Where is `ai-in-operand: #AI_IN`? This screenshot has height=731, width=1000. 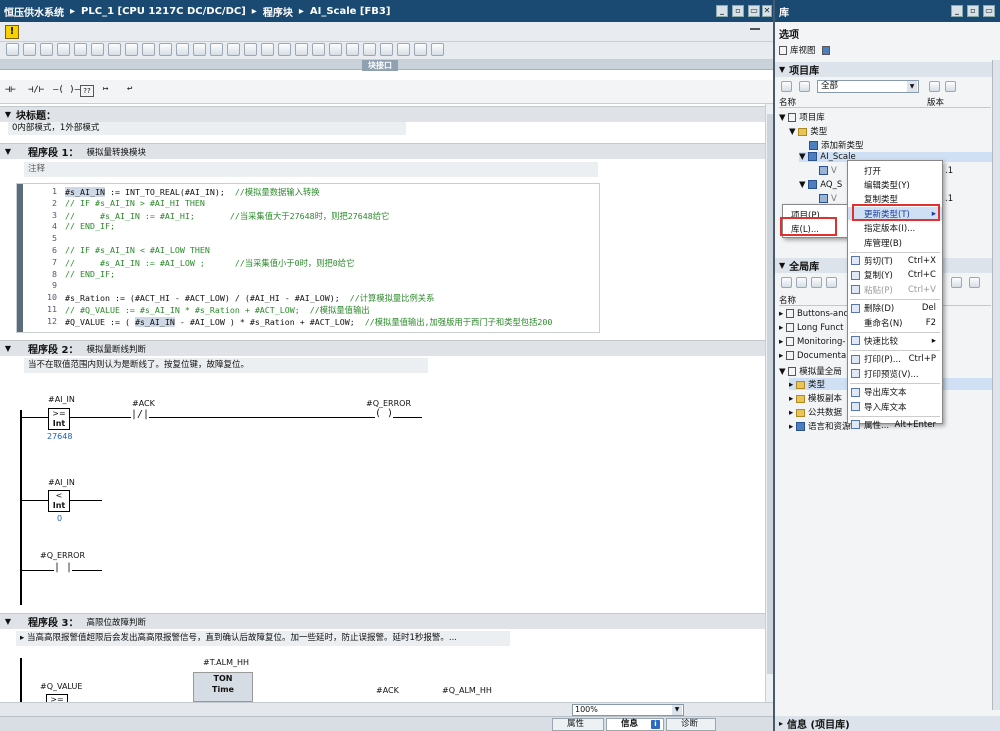
ai-in-operand: #AI_IN is located at coordinates (61, 482).